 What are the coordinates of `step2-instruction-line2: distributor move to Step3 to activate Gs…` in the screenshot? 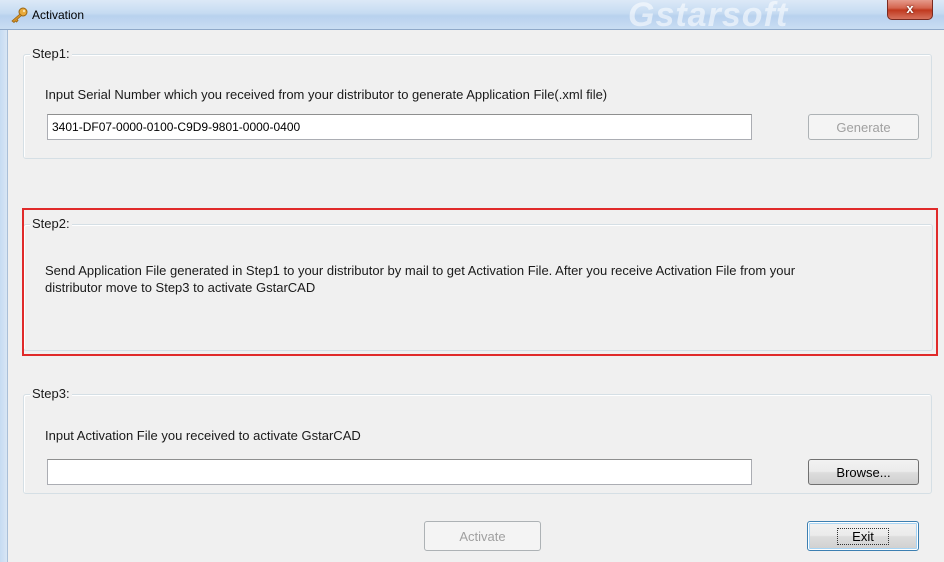 It's located at (180, 287).